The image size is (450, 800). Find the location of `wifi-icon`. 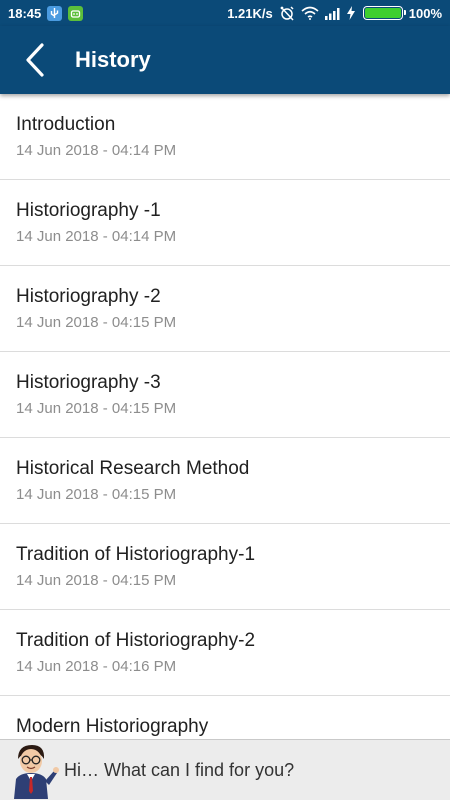

wifi-icon is located at coordinates (310, 13).